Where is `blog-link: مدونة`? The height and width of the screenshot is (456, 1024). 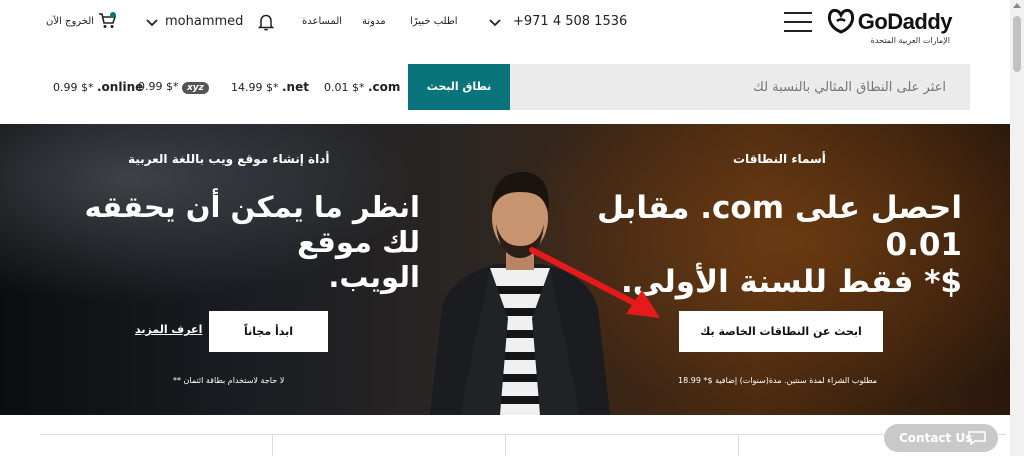 blog-link: مدونة is located at coordinates (374, 21).